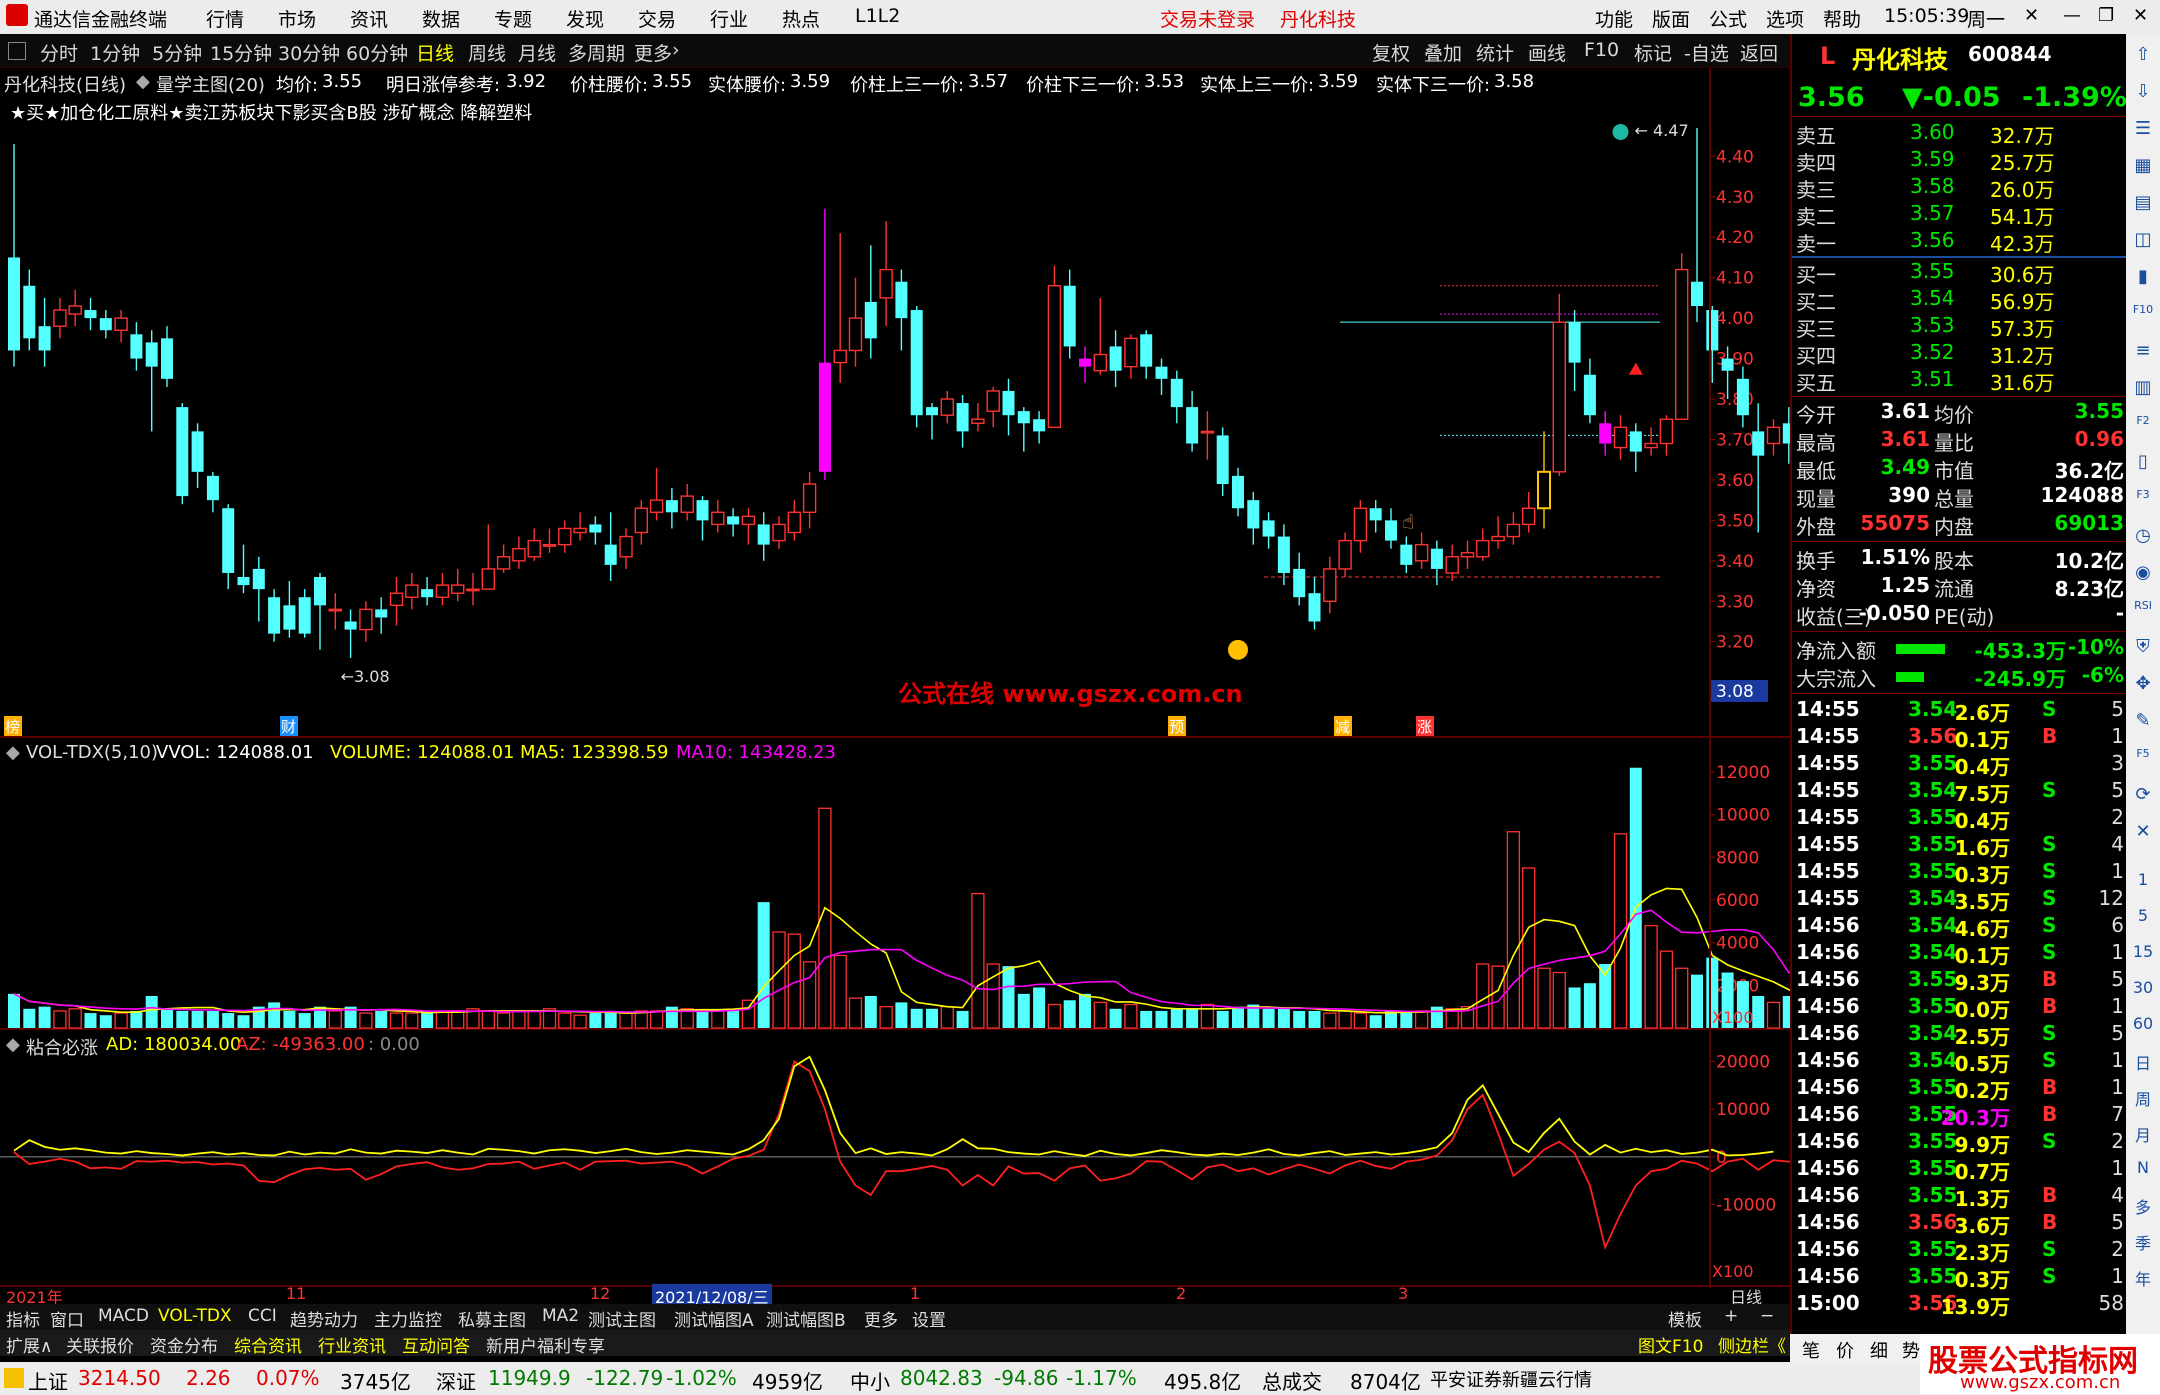 This screenshot has height=1395, width=2160. Describe the element at coordinates (59, 52) in the screenshot. I see `tab-fenshi: 分时` at that location.